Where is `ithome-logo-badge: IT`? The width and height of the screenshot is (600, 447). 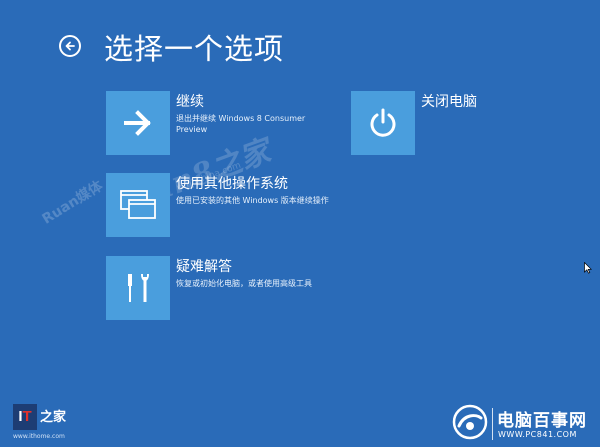 ithome-logo-badge: IT is located at coordinates (25, 417).